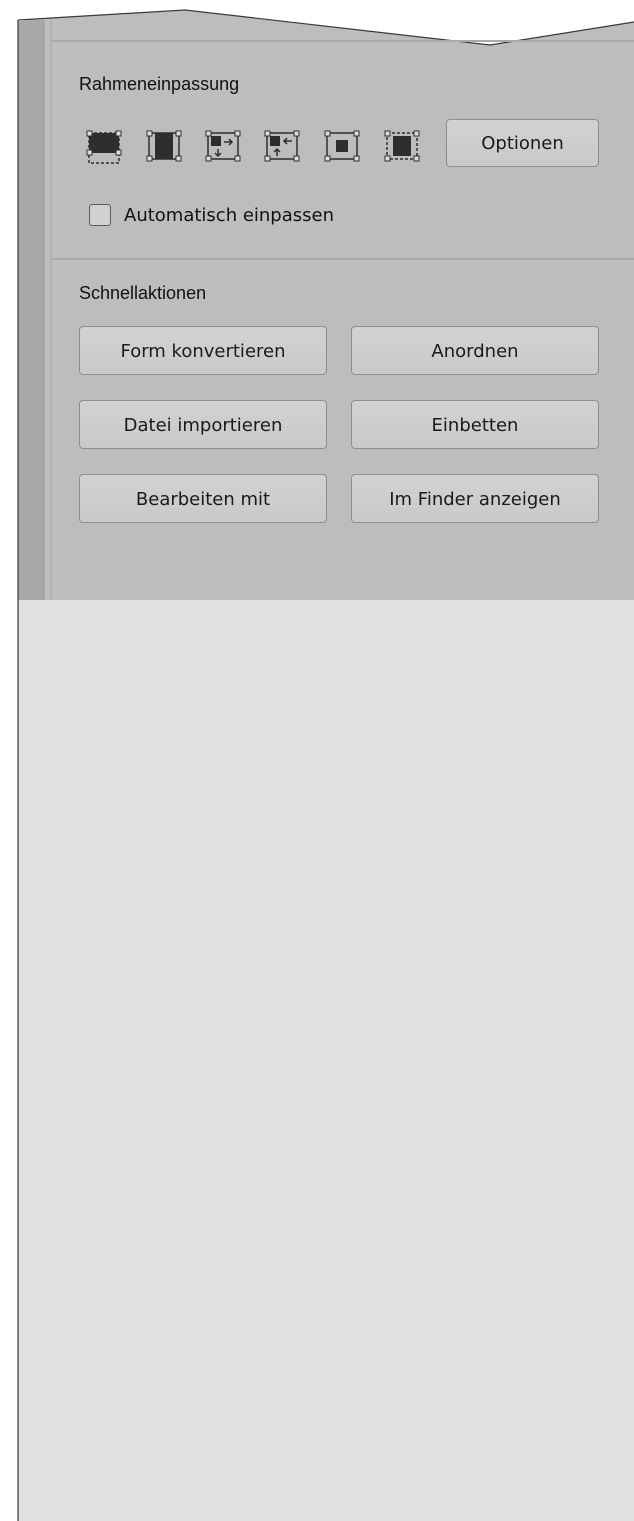 This screenshot has height=1521, width=634. What do you see at coordinates (164, 146) in the screenshot?
I see `fit-content-proportionally-icon` at bounding box center [164, 146].